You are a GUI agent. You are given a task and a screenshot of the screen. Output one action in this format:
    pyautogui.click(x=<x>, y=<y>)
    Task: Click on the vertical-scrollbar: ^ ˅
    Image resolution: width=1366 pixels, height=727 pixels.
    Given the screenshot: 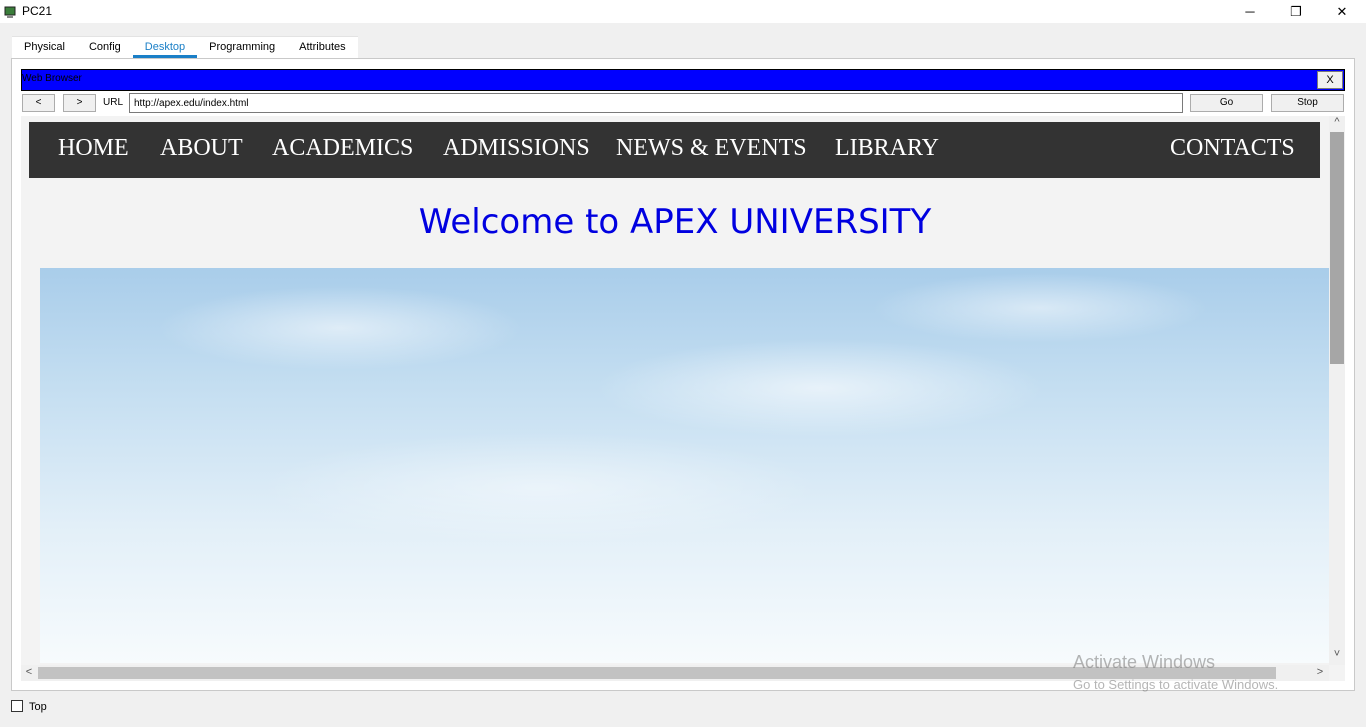 What is the action you would take?
    pyautogui.click(x=1337, y=390)
    